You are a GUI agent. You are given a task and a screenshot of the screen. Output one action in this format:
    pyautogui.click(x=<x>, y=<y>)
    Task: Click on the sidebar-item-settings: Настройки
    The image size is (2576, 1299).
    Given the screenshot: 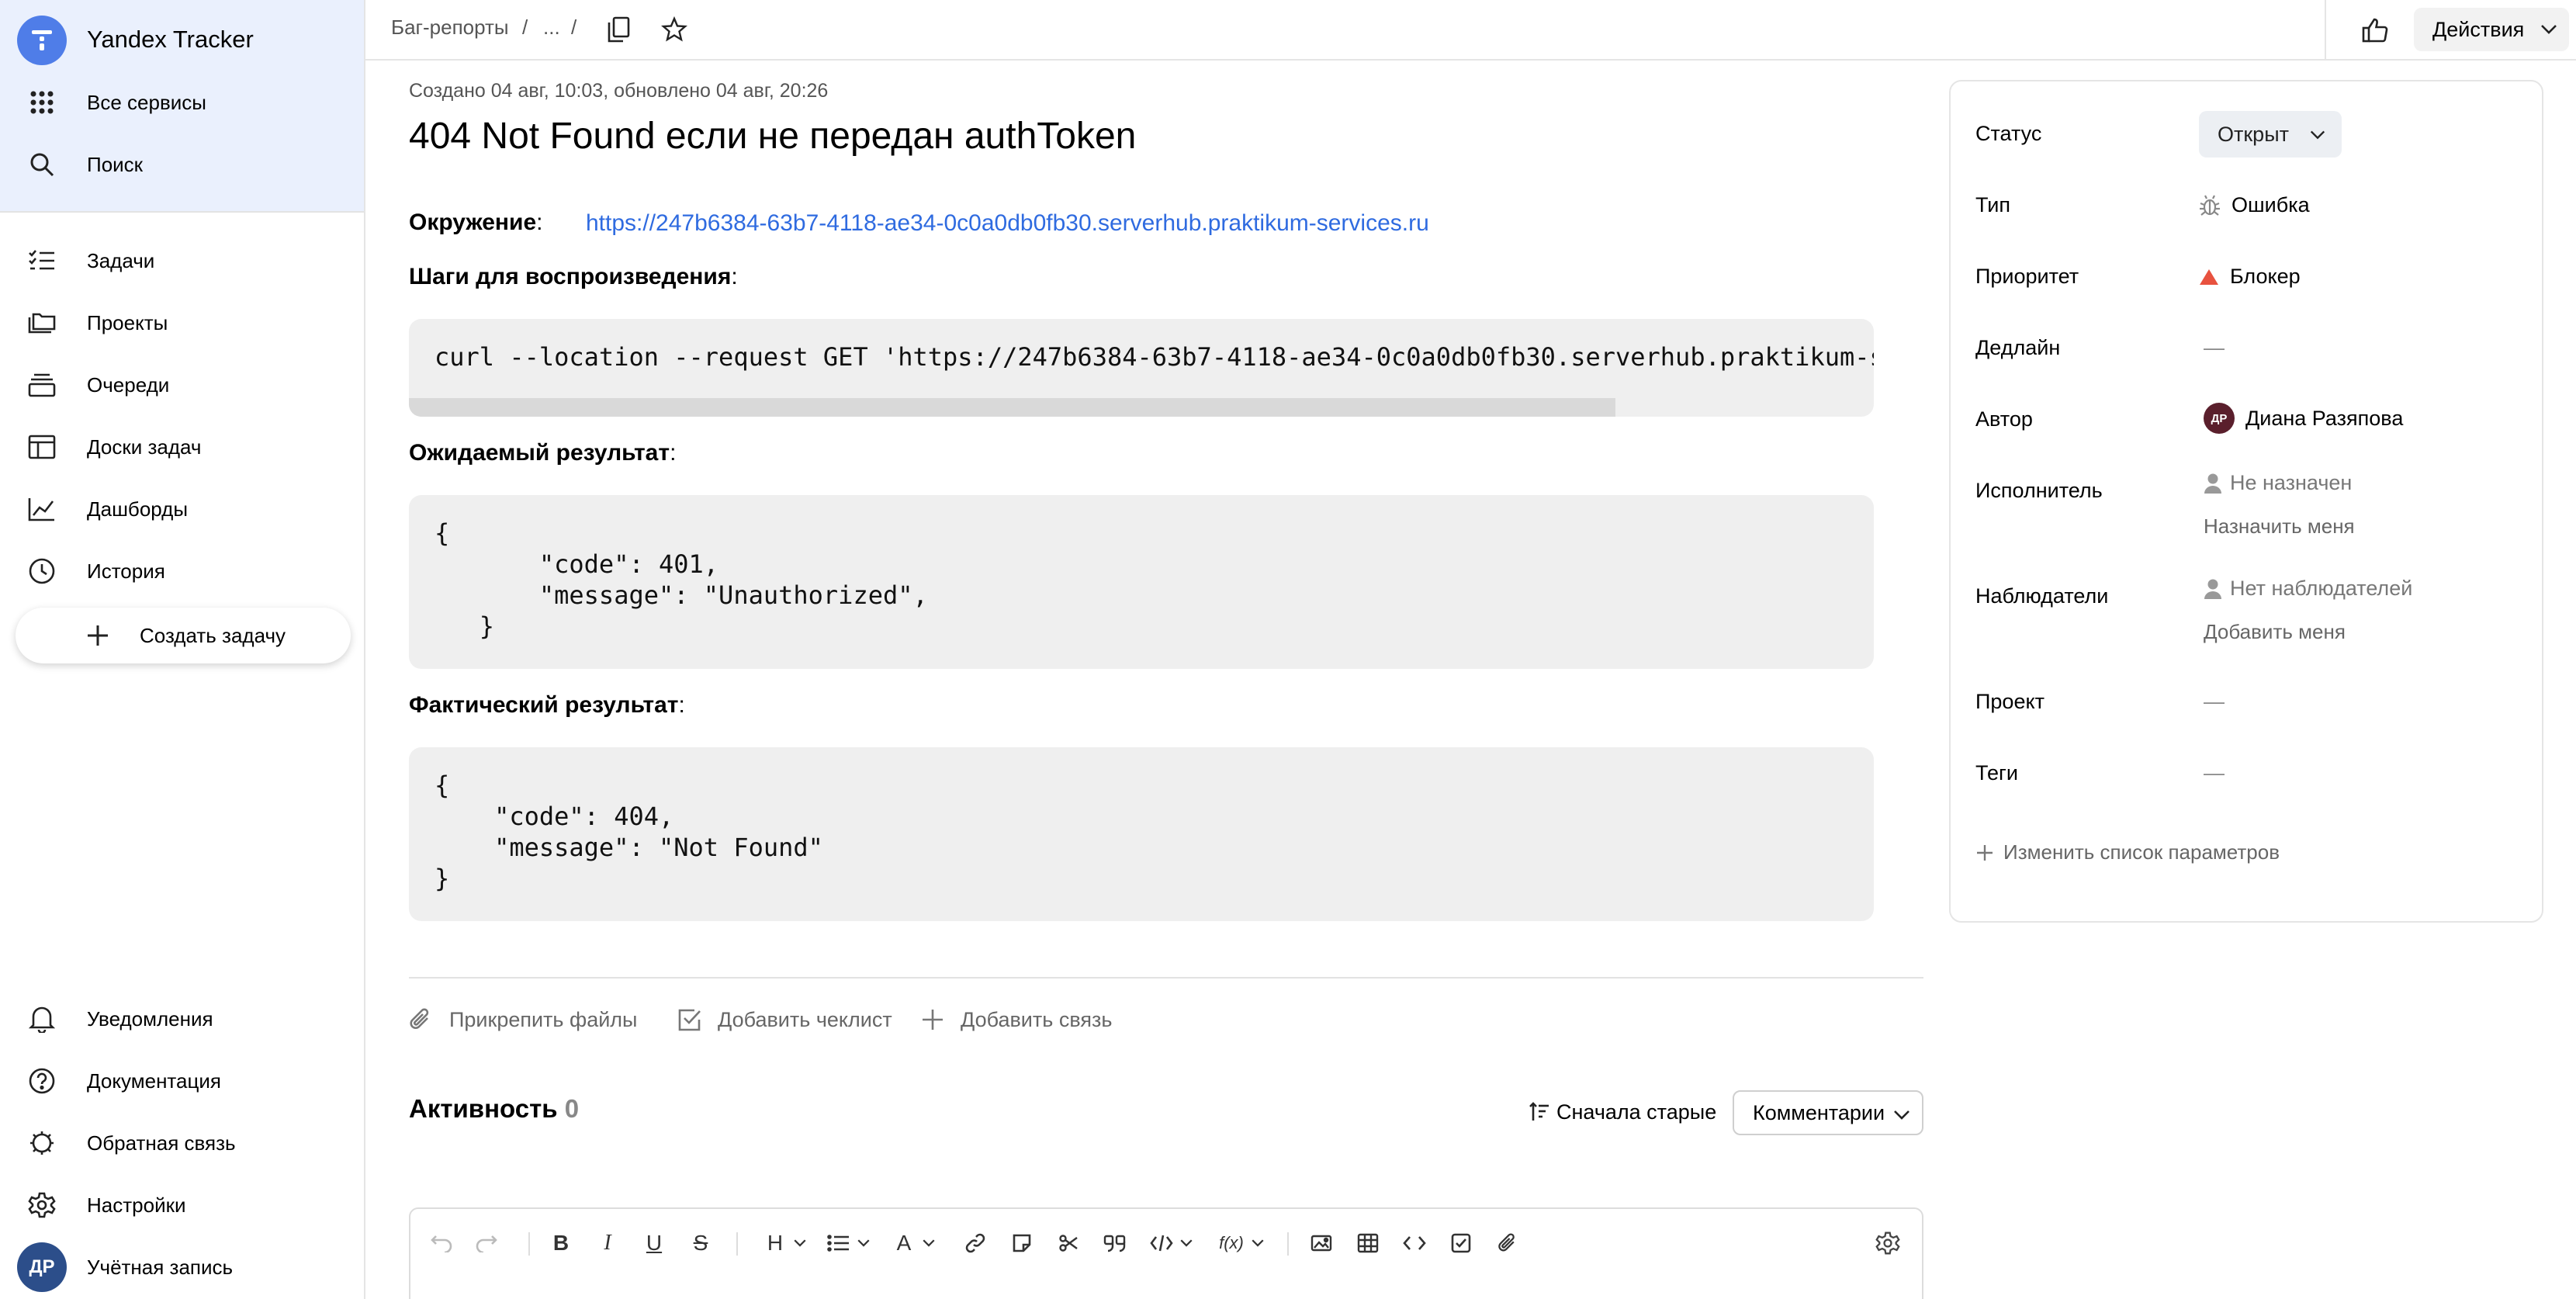 What is the action you would take?
    pyautogui.click(x=182, y=1205)
    